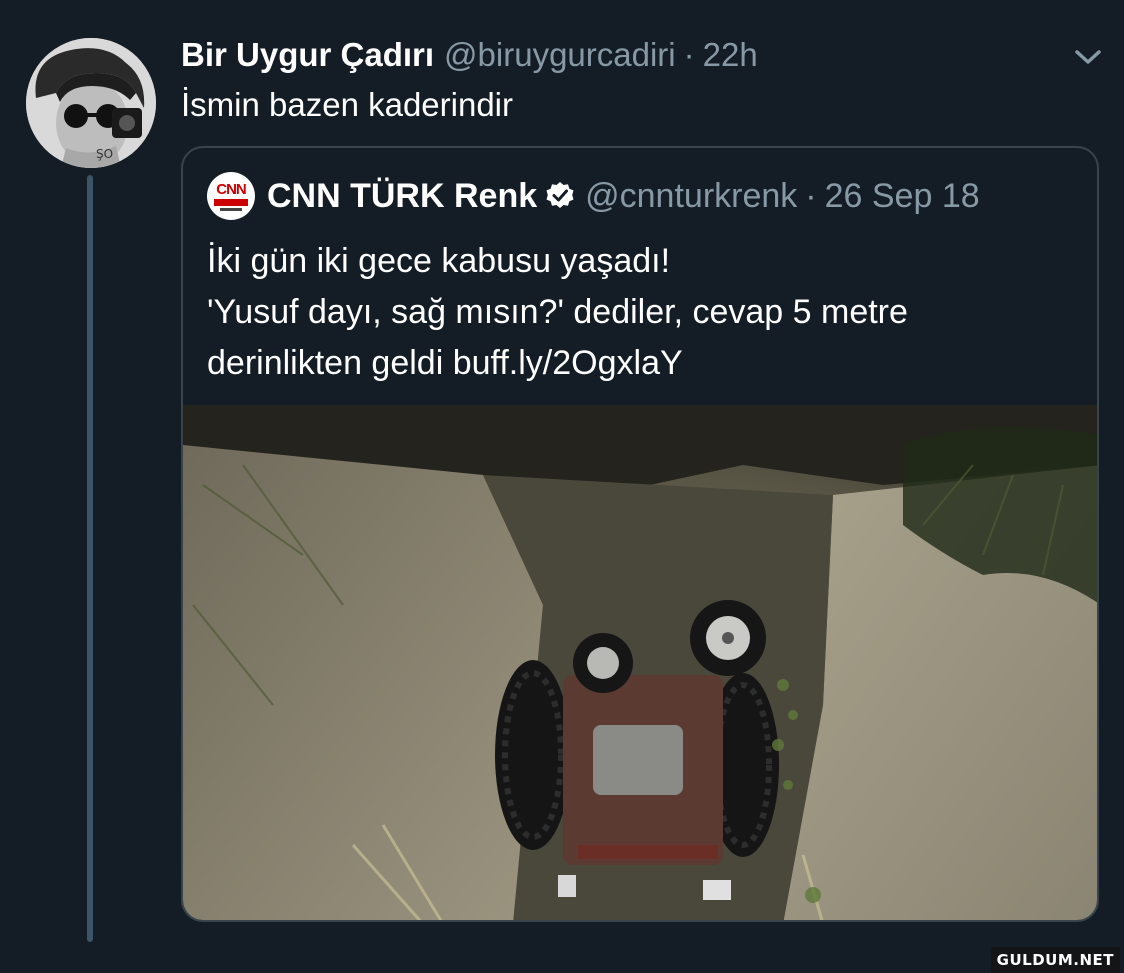  I want to click on tweet-text: İsmin bazen kaderindir, so click(347, 104).